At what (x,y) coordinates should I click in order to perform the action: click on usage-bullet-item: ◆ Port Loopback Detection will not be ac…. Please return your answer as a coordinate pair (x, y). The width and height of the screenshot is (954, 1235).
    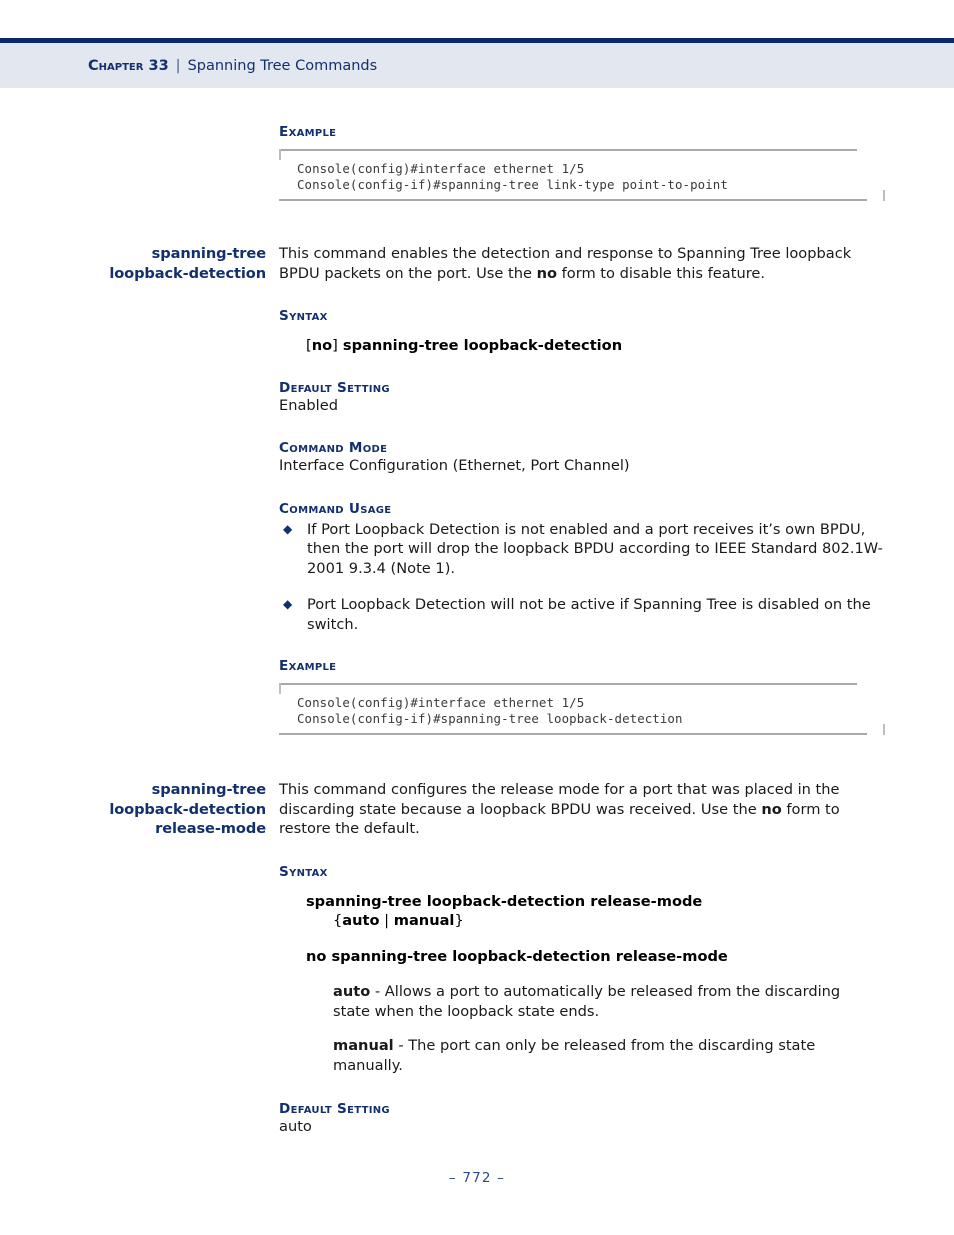
    Looking at the image, I should click on (582, 614).